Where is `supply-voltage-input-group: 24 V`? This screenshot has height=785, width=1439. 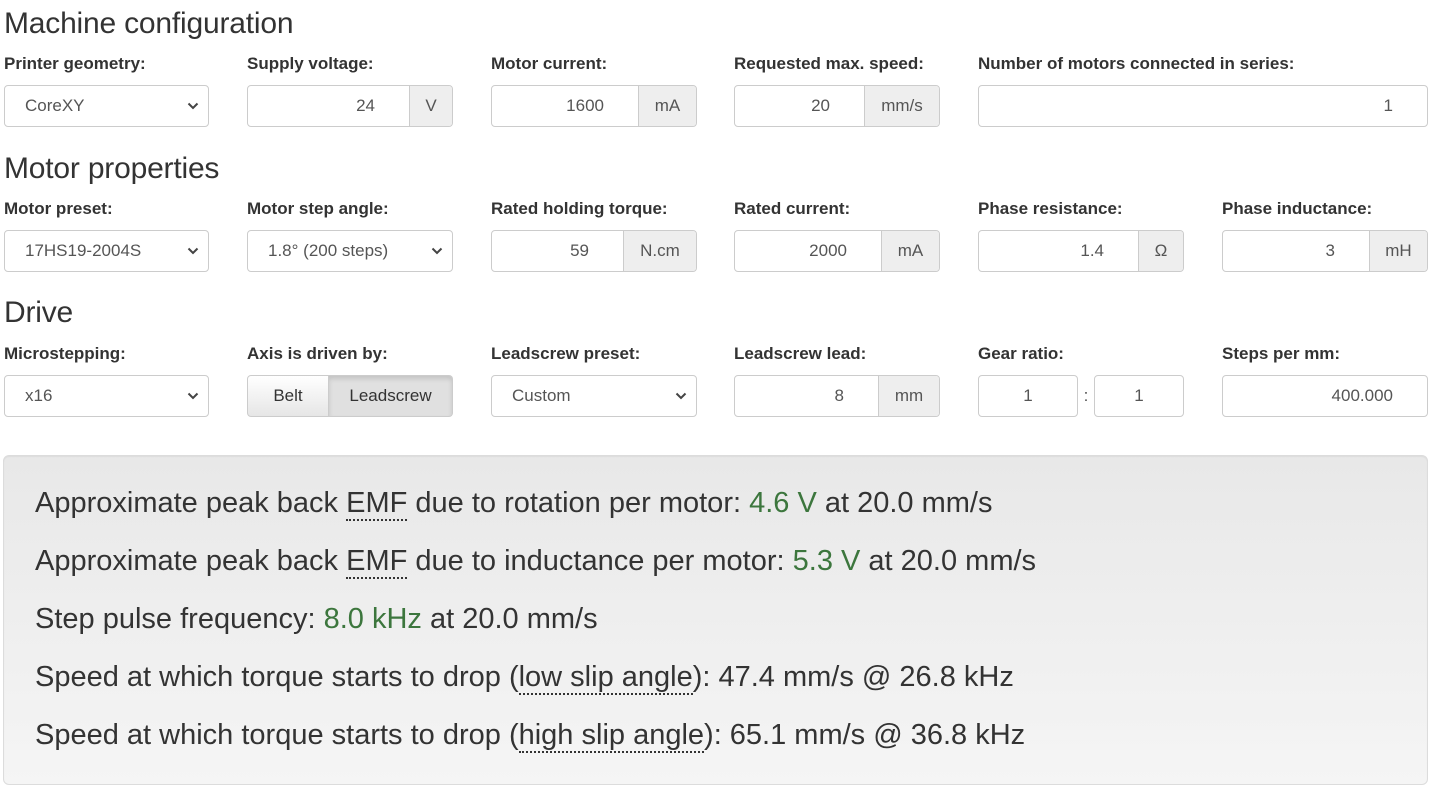 supply-voltage-input-group: 24 V is located at coordinates (350, 106).